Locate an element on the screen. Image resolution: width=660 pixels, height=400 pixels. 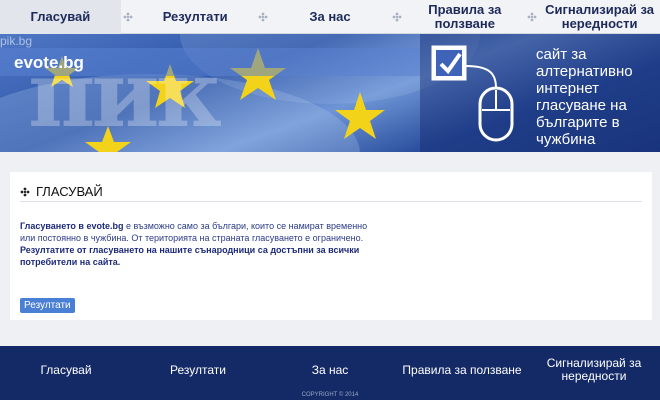
footer-item-vote: Гласувай is located at coordinates (66, 370).